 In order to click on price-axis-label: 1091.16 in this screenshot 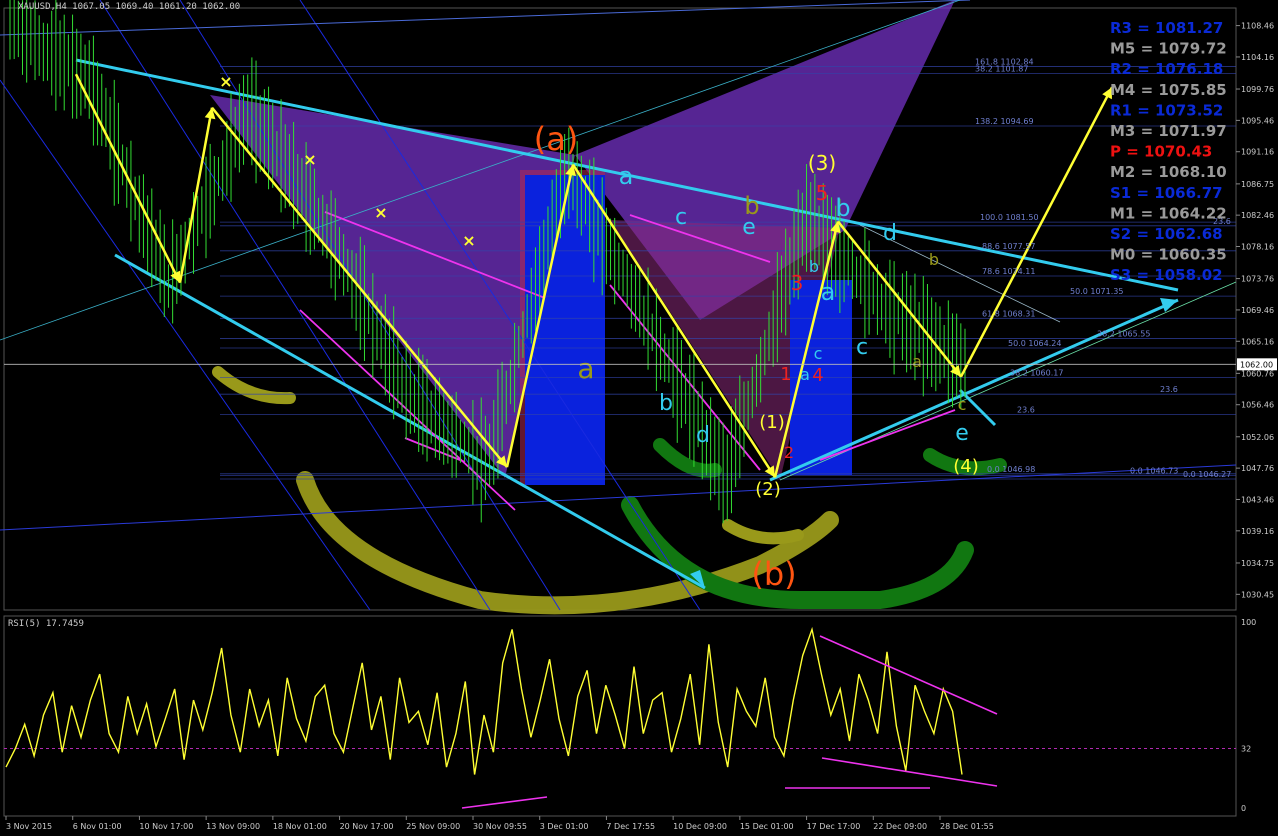, I will do `click(1257, 152)`.